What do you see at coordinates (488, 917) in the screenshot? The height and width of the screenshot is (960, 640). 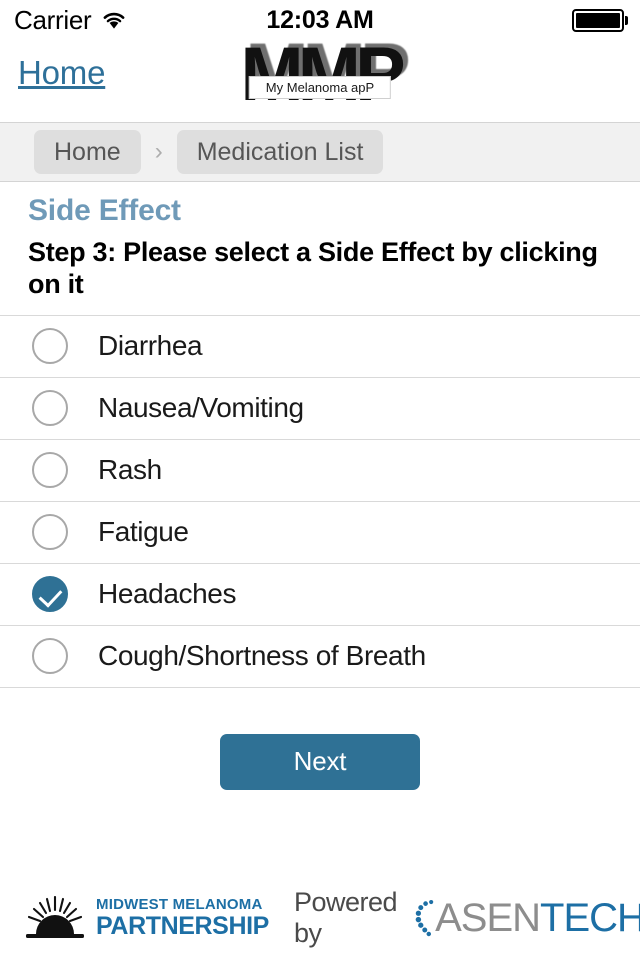 I see `asentech-name-part1: ASEN` at bounding box center [488, 917].